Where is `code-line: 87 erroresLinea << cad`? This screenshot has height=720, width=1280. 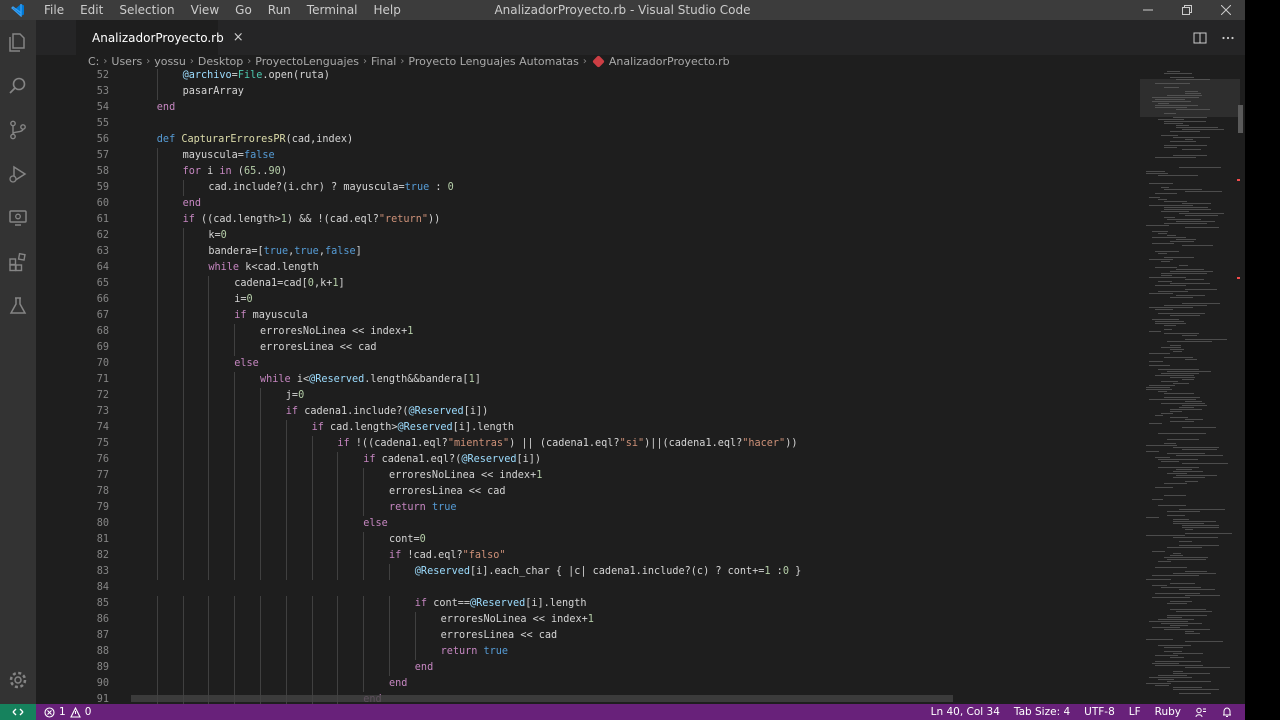
code-line: 87 erroresLinea << cad is located at coordinates (586, 636).